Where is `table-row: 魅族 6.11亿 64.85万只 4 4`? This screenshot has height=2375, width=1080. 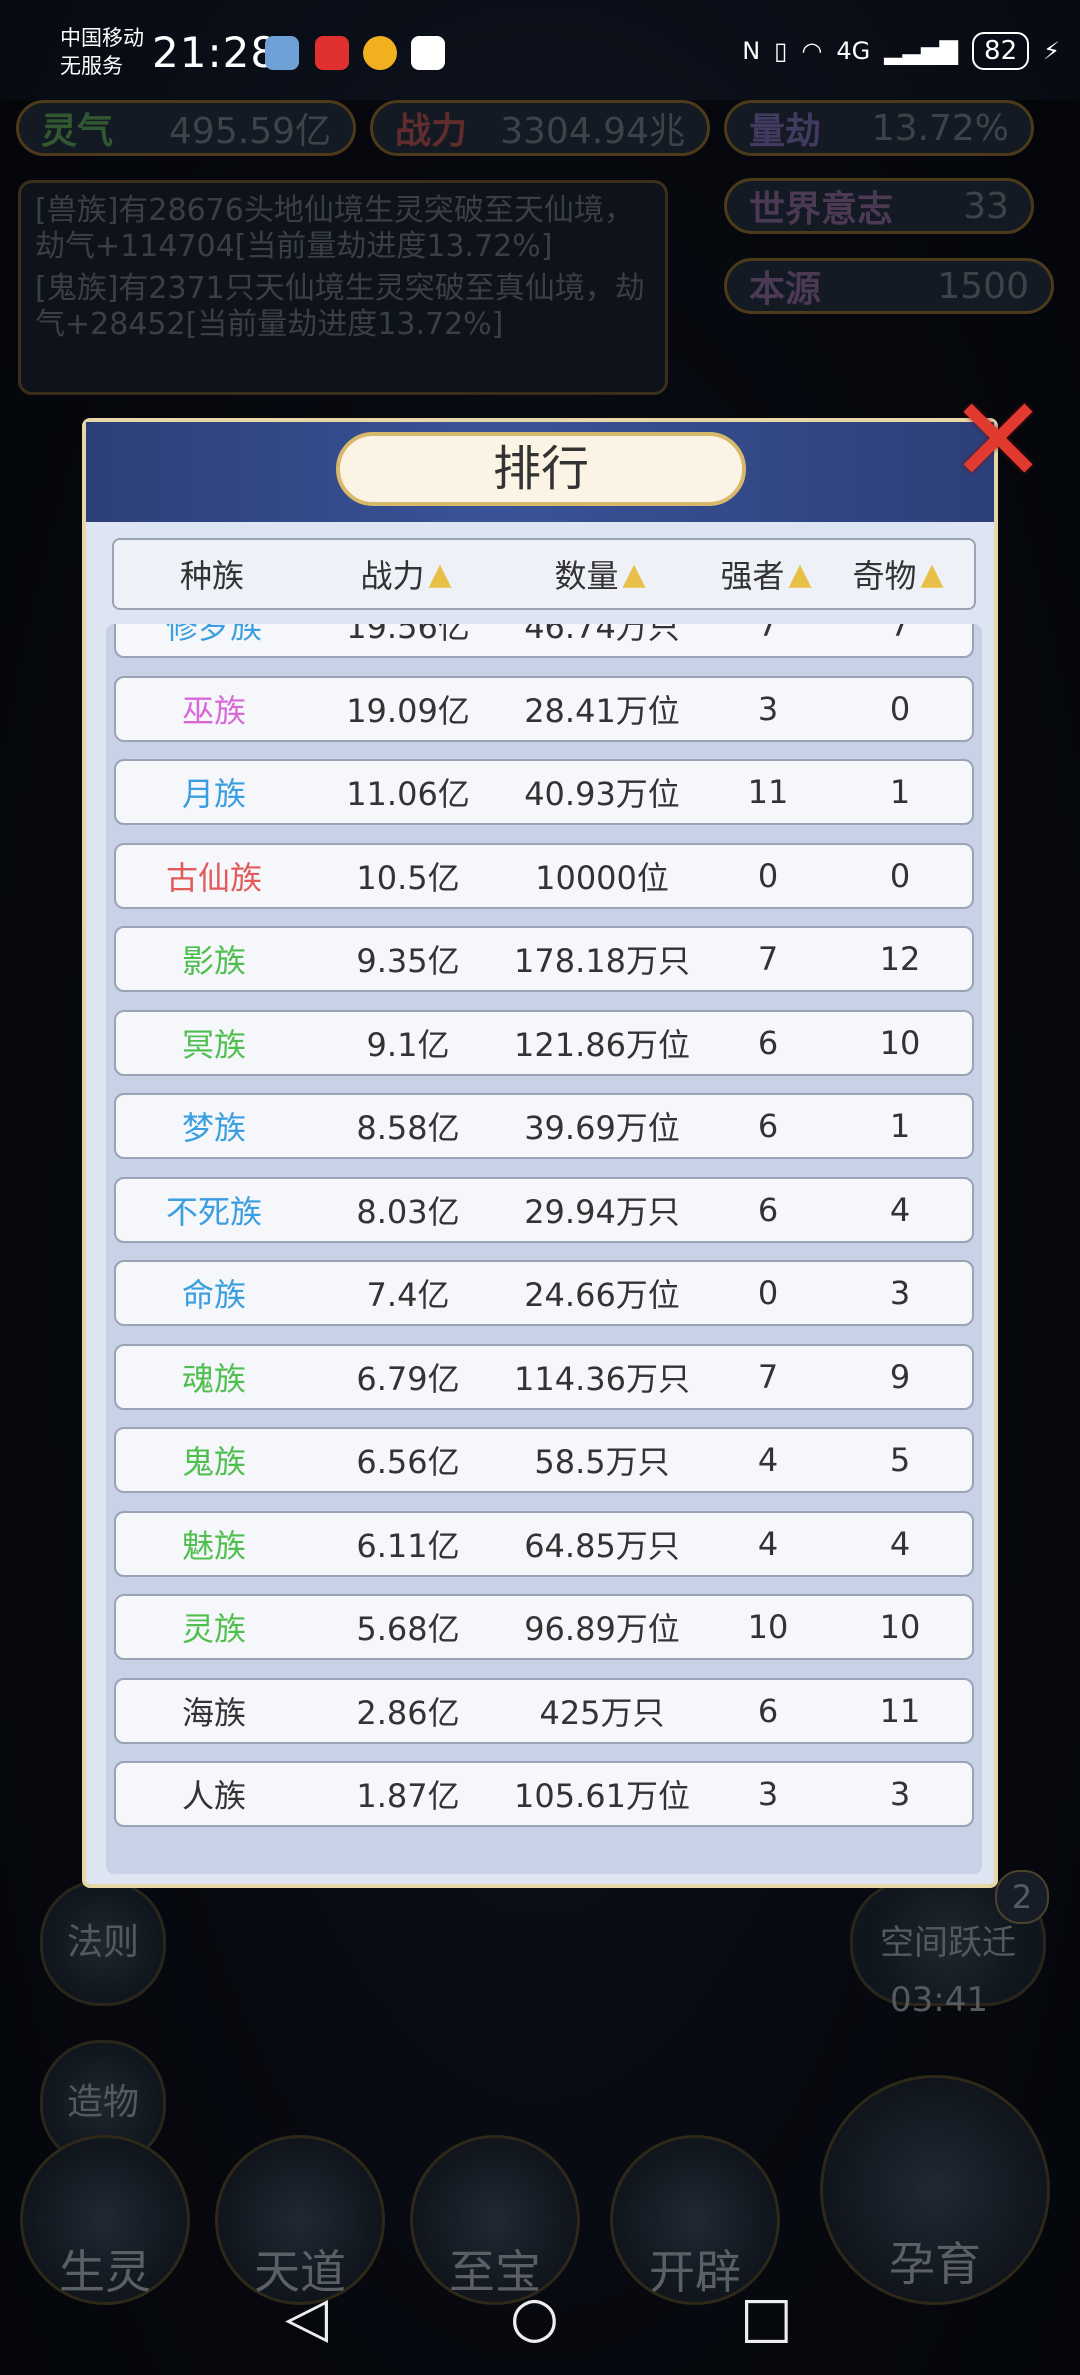 table-row: 魅族 6.11亿 64.85万只 4 4 is located at coordinates (544, 1543).